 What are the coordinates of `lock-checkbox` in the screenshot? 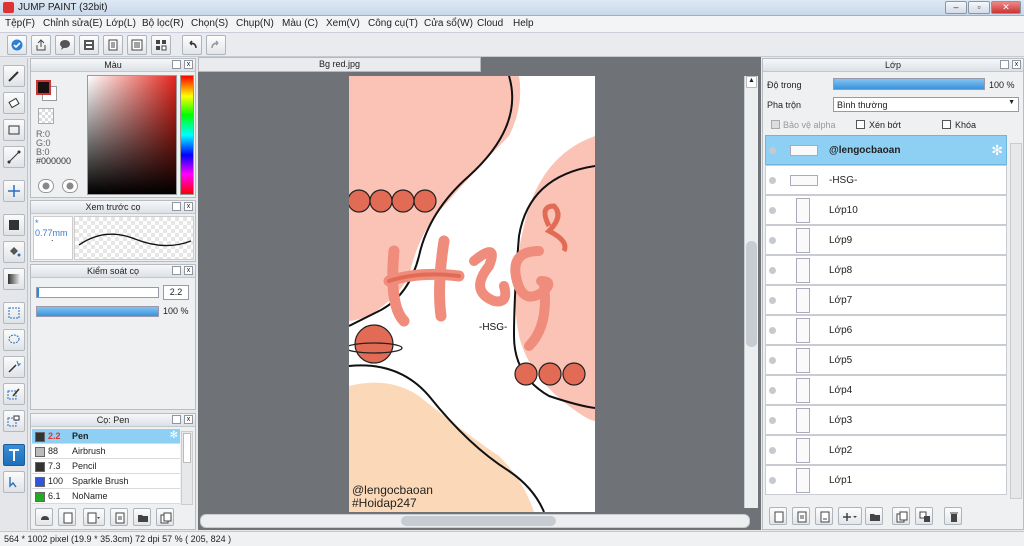 It's located at (946, 124).